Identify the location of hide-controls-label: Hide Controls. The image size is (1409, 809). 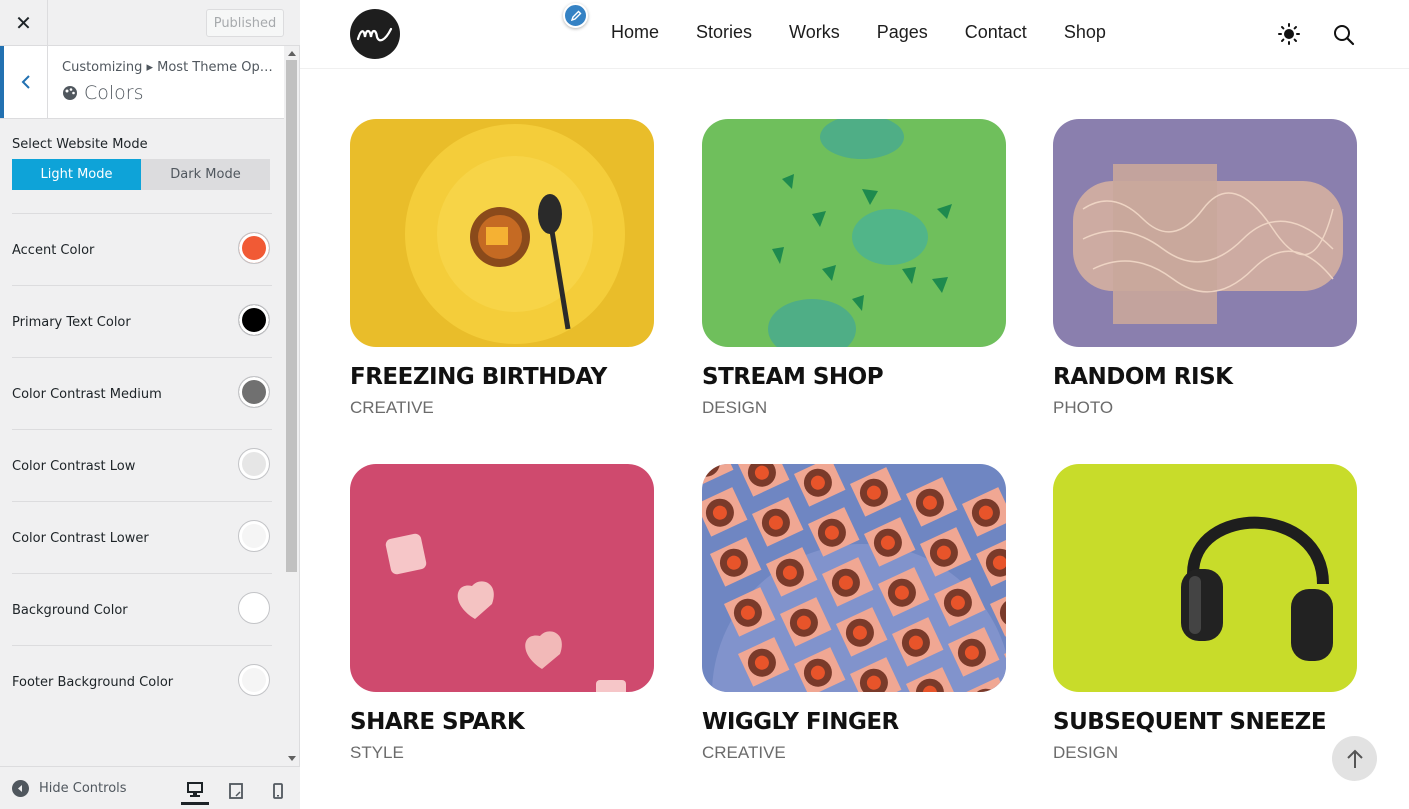
(83, 788).